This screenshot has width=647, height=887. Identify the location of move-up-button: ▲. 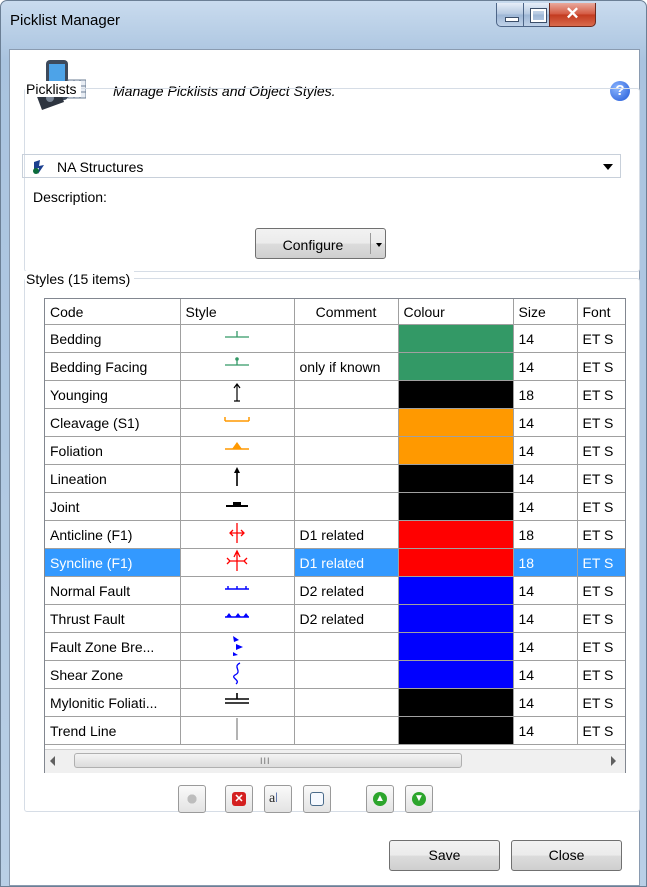
(380, 799).